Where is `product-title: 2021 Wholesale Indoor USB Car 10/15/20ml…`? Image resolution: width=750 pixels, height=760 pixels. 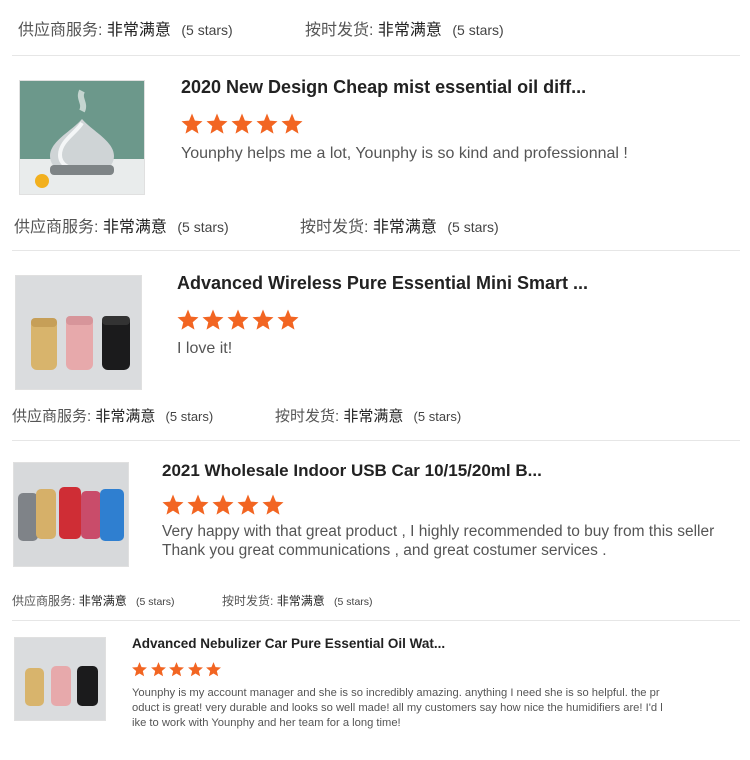 product-title: 2021 Wholesale Indoor USB Car 10/15/20ml… is located at coordinates (352, 471).